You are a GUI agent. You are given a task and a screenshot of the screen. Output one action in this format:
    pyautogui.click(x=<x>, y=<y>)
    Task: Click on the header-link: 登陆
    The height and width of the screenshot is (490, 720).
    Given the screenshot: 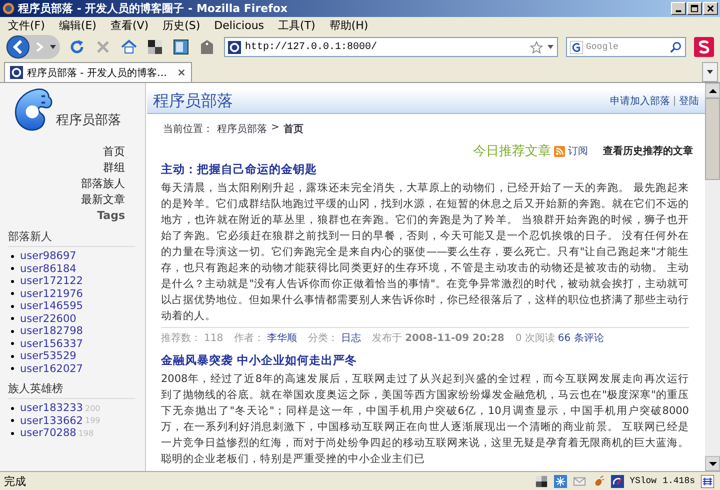 What is the action you would take?
    pyautogui.click(x=689, y=101)
    